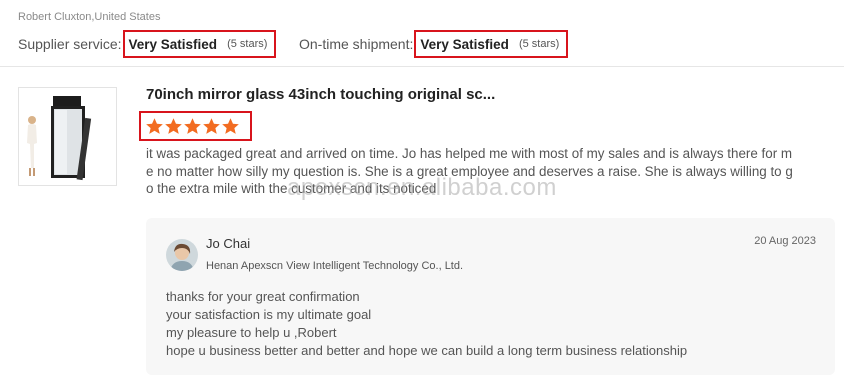  What do you see at coordinates (89, 17) in the screenshot?
I see `reviewer-name: Robert Cluxton,United States` at bounding box center [89, 17].